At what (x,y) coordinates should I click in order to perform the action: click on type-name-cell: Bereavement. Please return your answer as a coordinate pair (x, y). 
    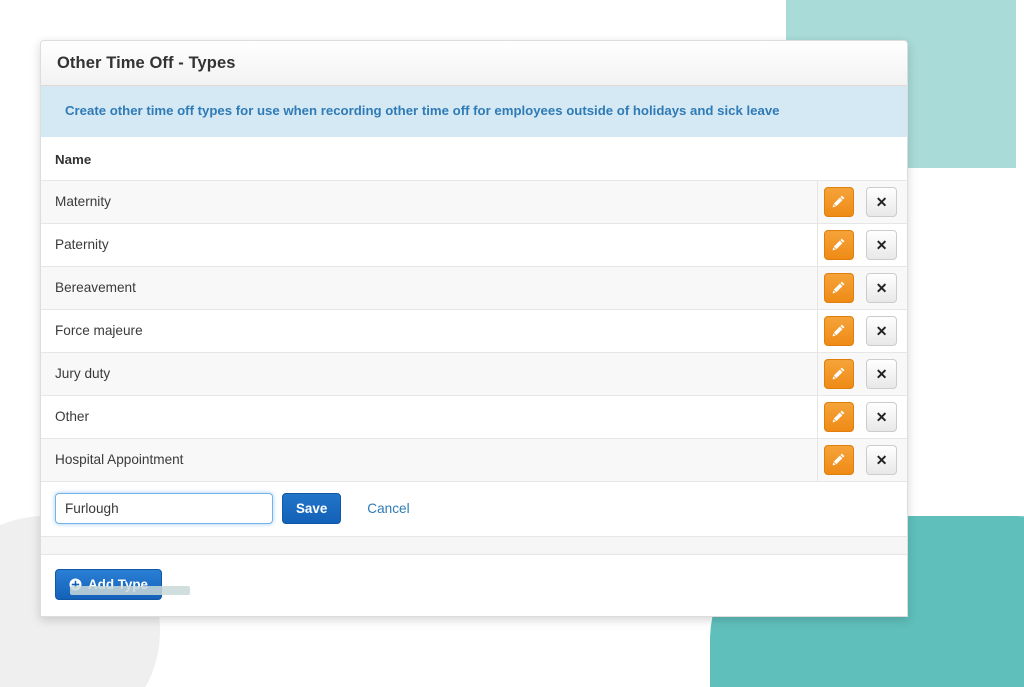
    Looking at the image, I should click on (429, 288).